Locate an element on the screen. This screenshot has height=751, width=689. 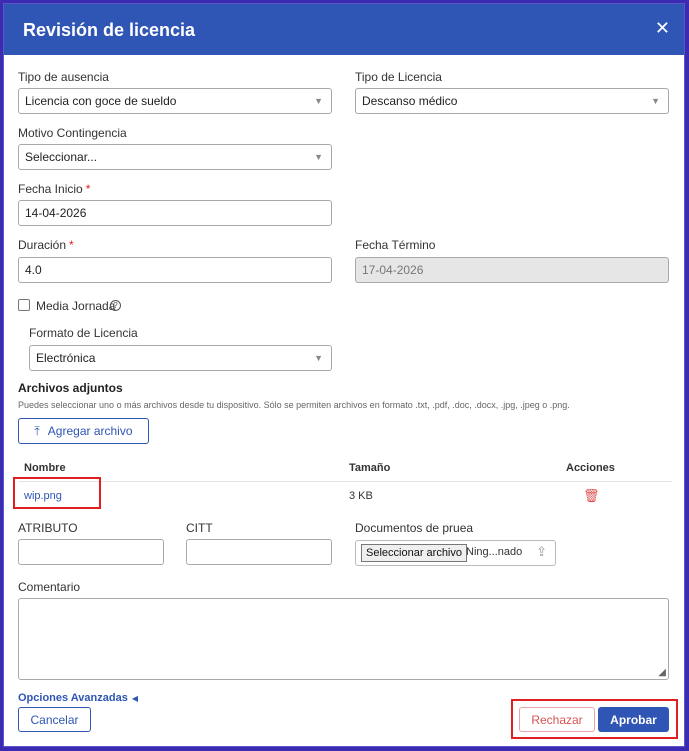
formato-licencia-select: Electrónica ▼ is located at coordinates (180, 358).